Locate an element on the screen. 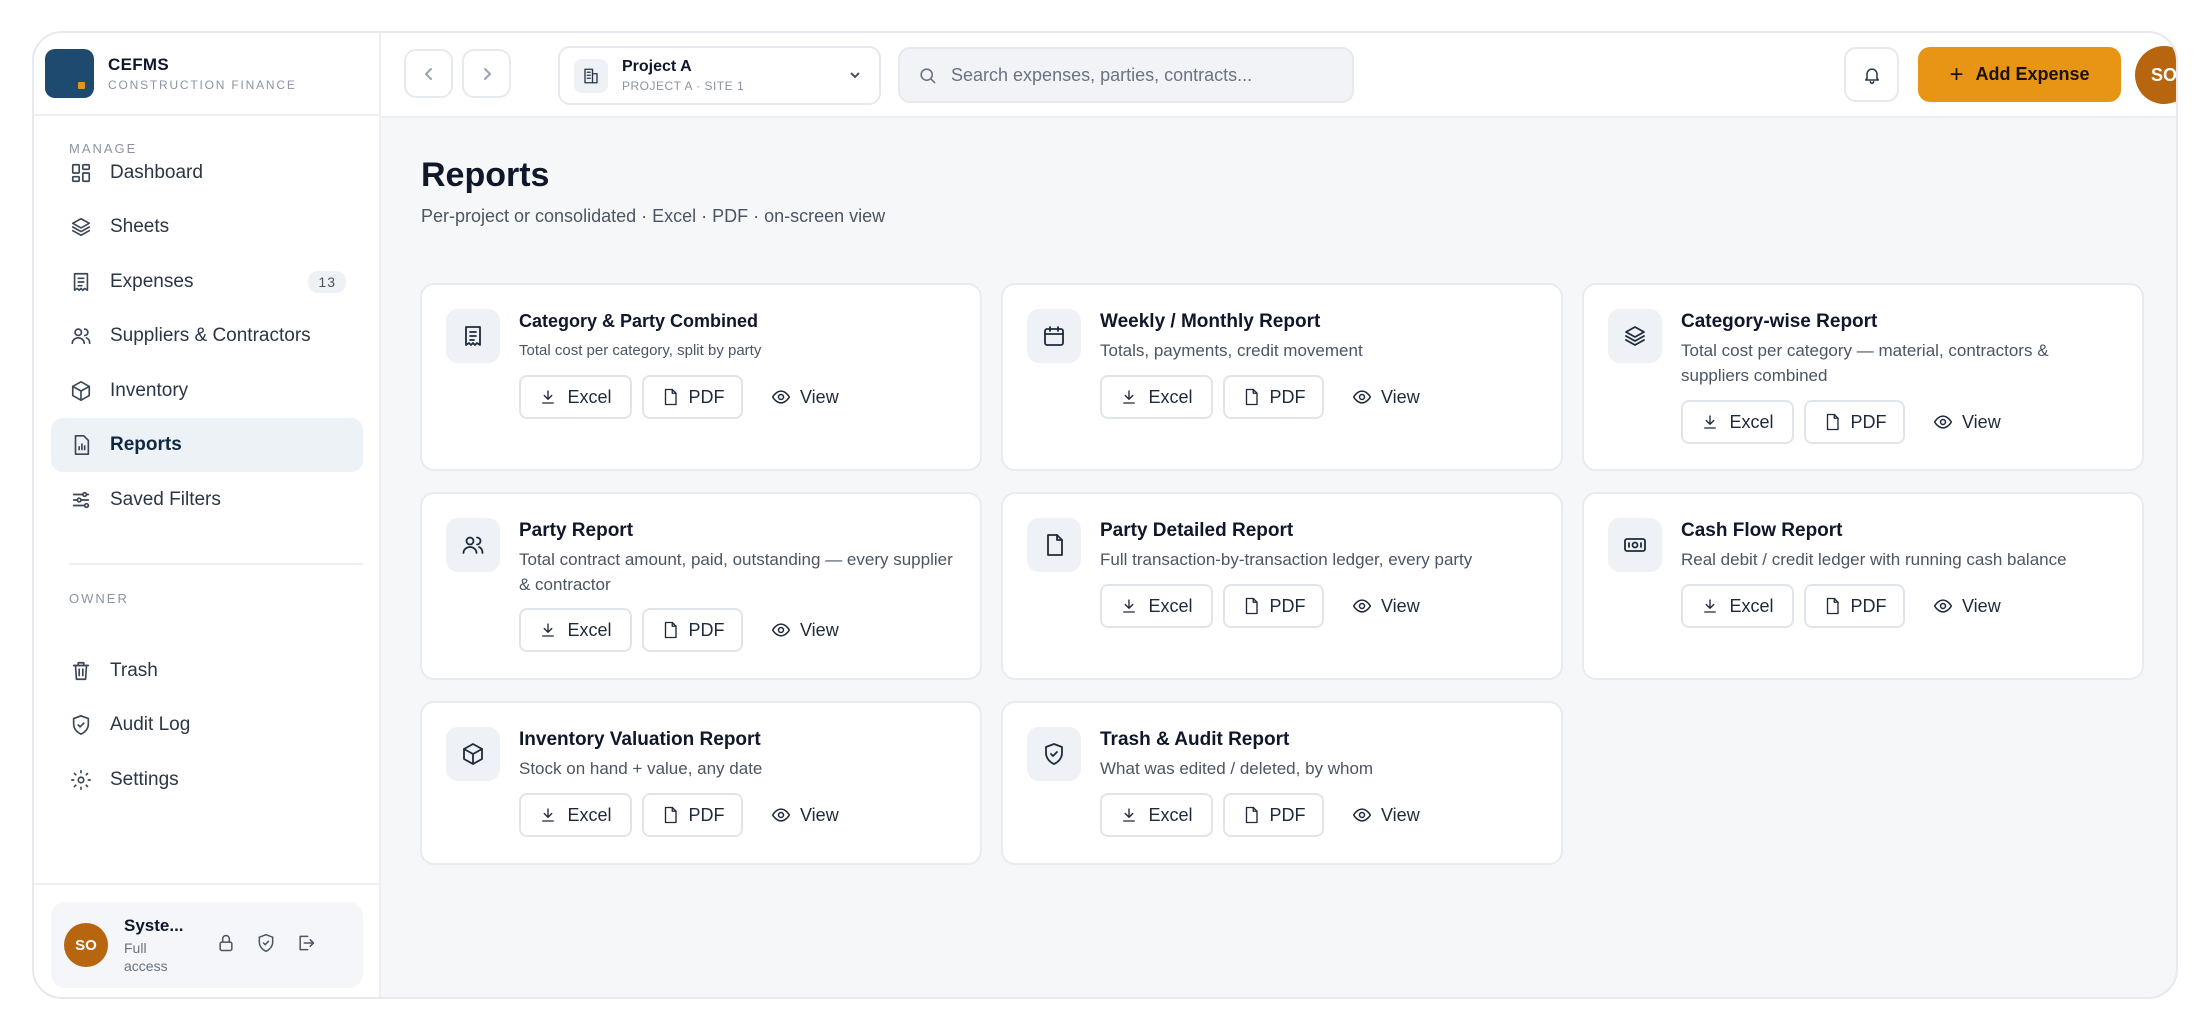 This screenshot has height=1034, width=2210. brand-subtitle: CONSTRUCTION FINANCE is located at coordinates (202, 85).